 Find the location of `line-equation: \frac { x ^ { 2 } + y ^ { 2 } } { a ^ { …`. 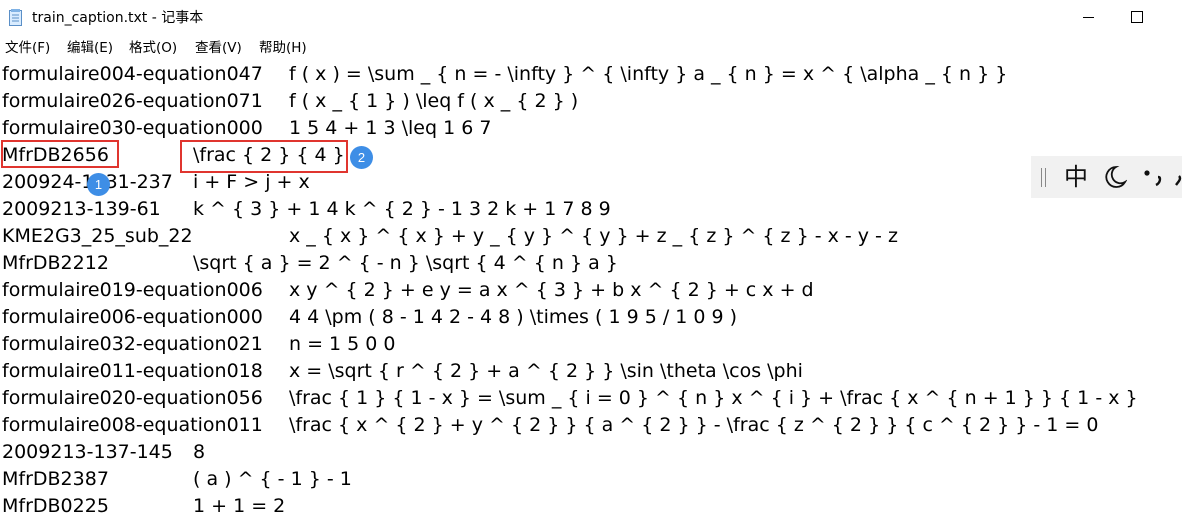

line-equation: \frac { x ^ { 2 } + y ^ { 2 } } { a ^ { … is located at coordinates (694, 425).